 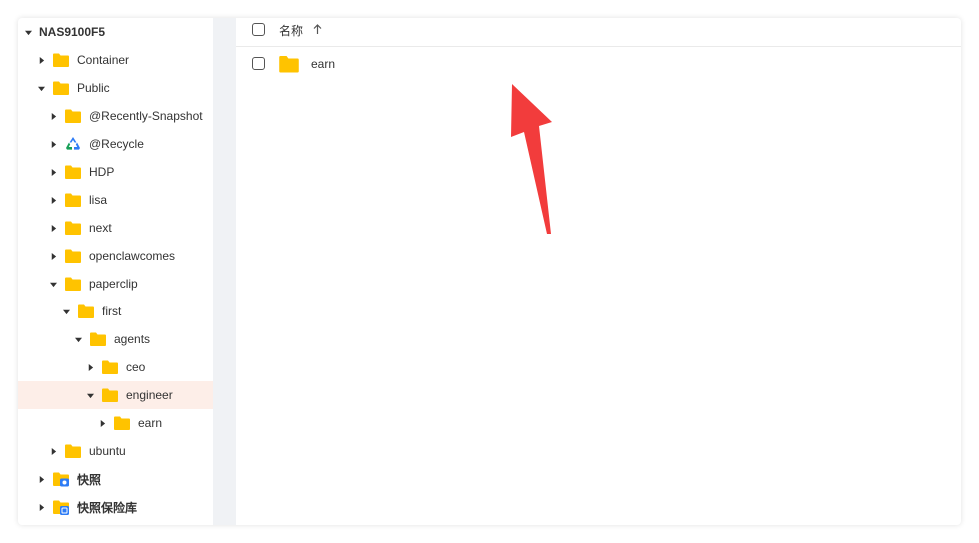 What do you see at coordinates (102, 172) in the screenshot?
I see `tree-item-label: HDP` at bounding box center [102, 172].